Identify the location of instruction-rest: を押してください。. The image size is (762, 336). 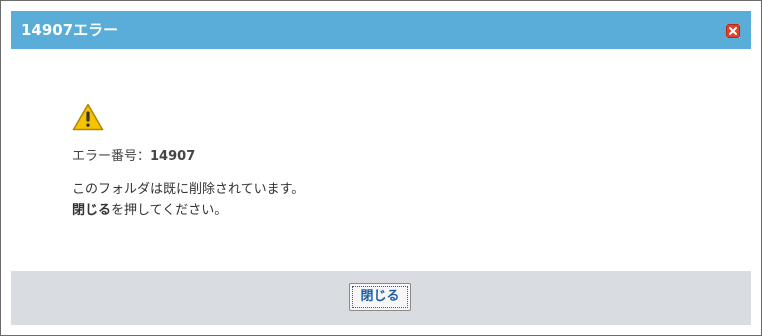
(169, 210).